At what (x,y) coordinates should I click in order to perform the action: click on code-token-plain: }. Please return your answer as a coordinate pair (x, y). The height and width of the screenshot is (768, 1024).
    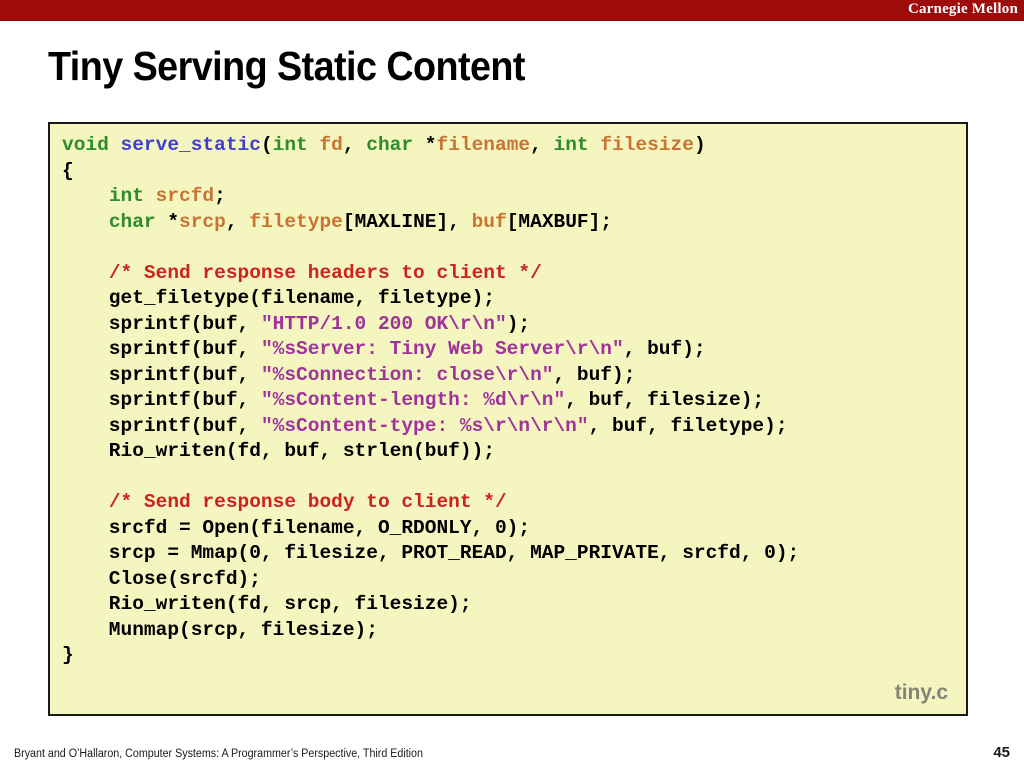
    Looking at the image, I should click on (68, 655).